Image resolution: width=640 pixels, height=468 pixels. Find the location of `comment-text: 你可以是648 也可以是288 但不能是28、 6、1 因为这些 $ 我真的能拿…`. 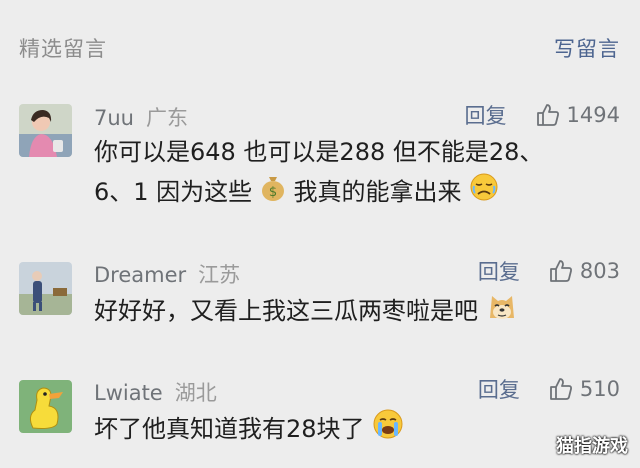

comment-text: 你可以是648 也可以是288 但不能是28、 6、1 因为这些 $ 我真的能拿… is located at coordinates (354, 173).